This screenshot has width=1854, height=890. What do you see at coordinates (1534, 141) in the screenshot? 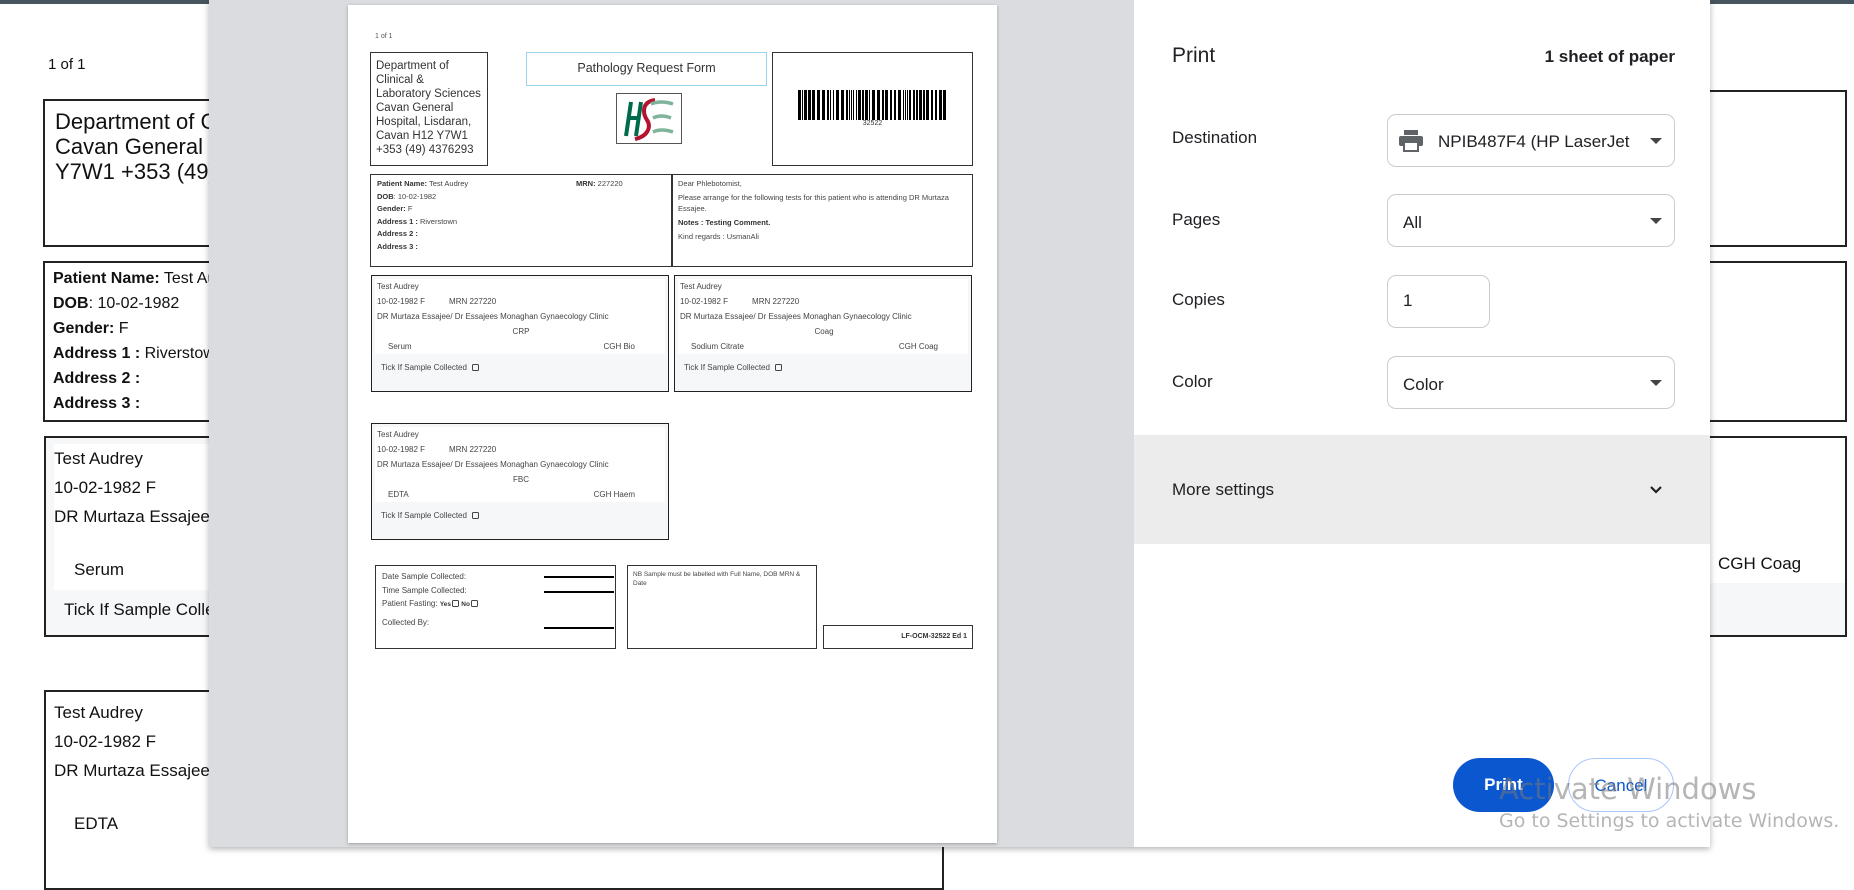
I see `destination-value: NPIB487F4 (HP LaserJet` at bounding box center [1534, 141].